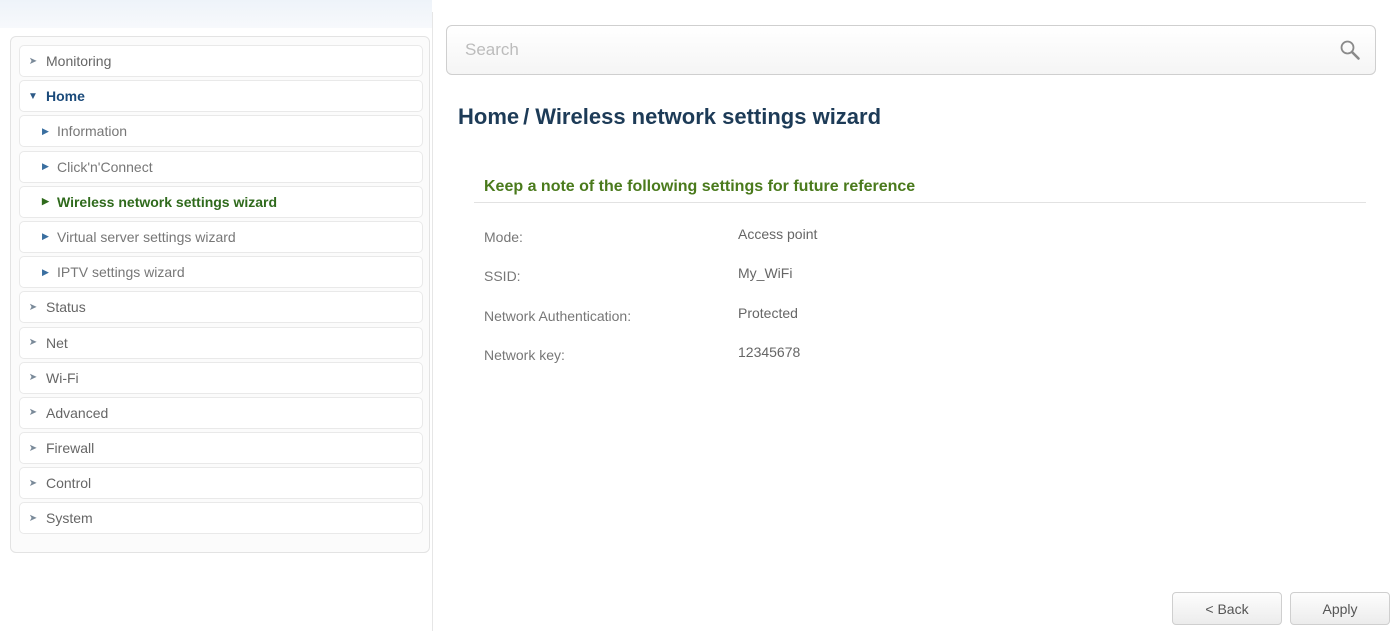 This screenshot has width=1398, height=631. Describe the element at coordinates (524, 355) in the screenshot. I see `network-key-label: Network key:` at that location.